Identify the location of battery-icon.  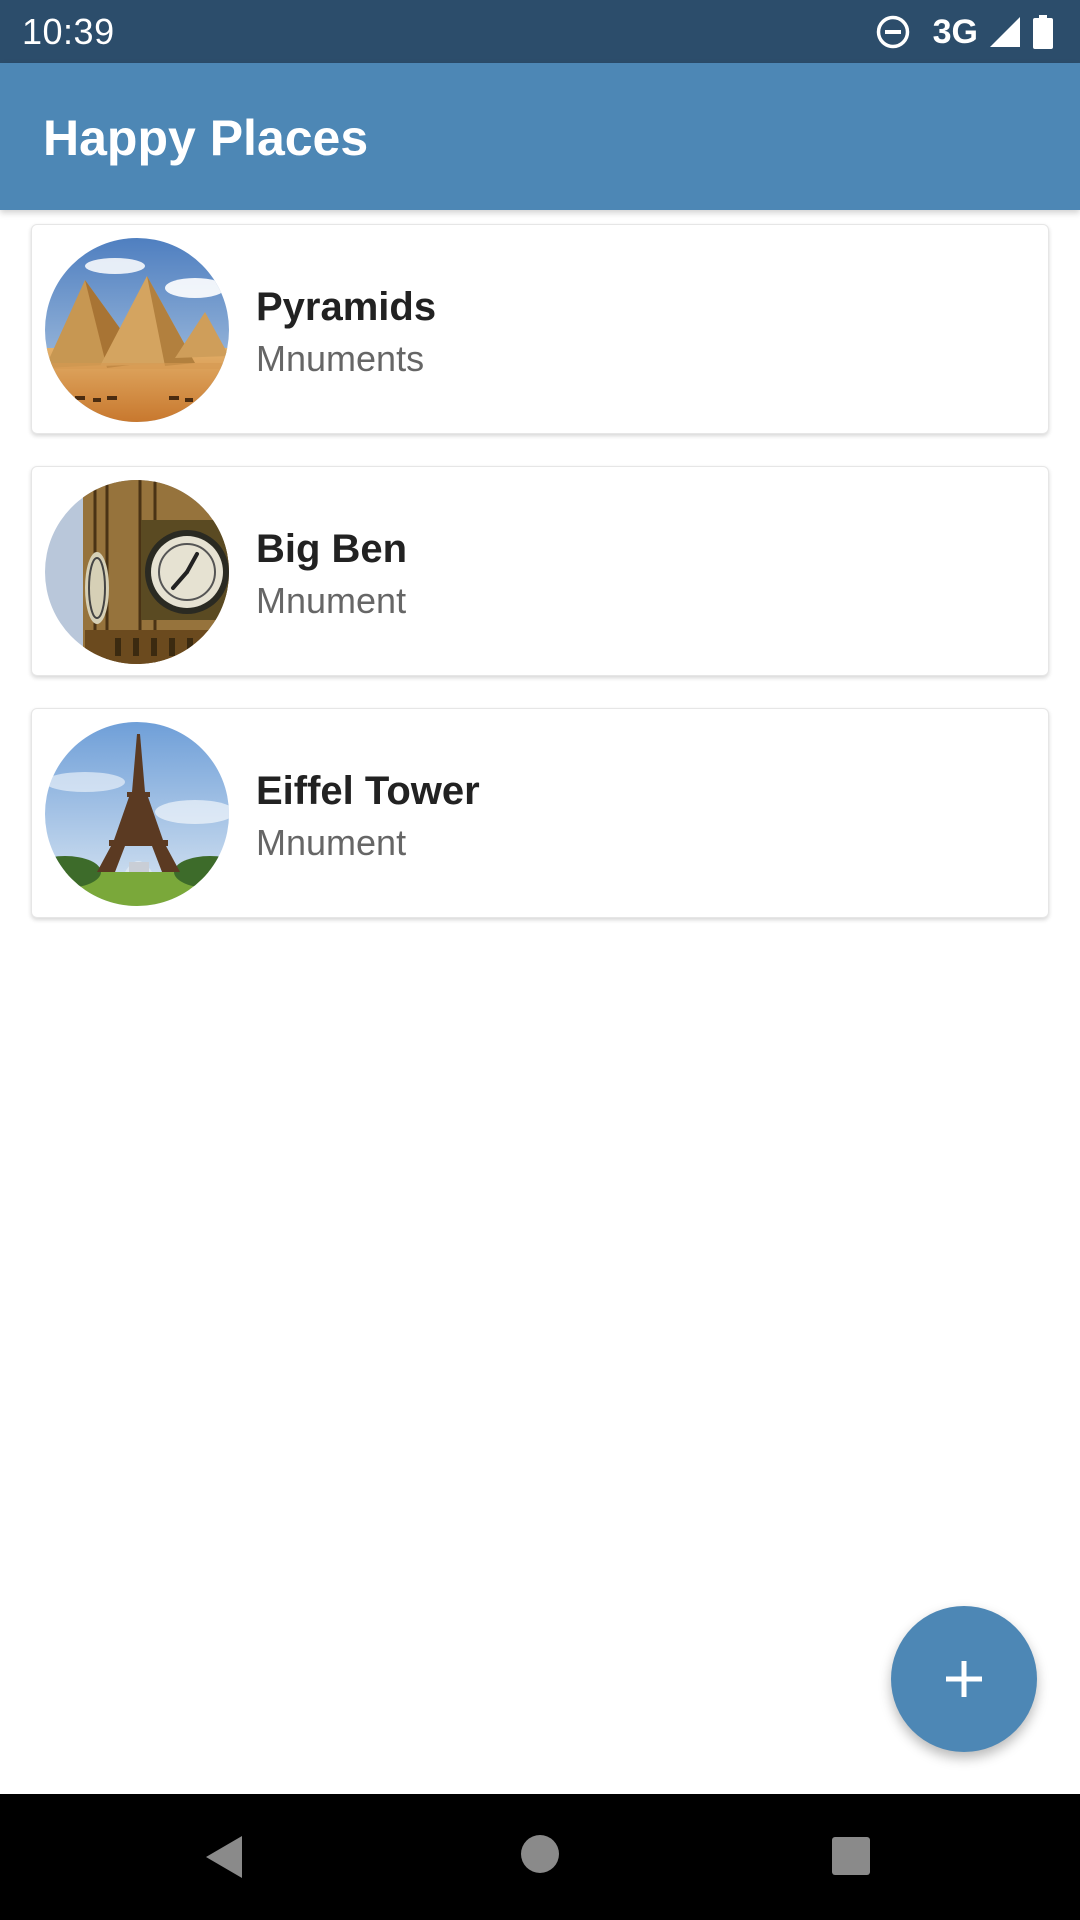
(1043, 32).